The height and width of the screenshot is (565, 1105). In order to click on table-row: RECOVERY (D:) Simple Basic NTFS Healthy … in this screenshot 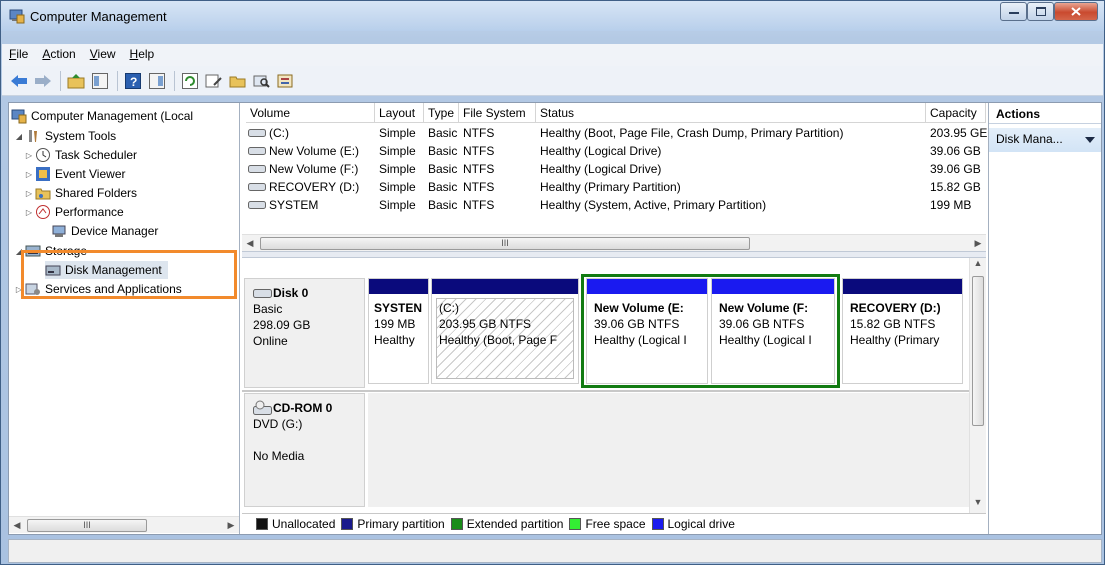, I will do `click(614, 187)`.